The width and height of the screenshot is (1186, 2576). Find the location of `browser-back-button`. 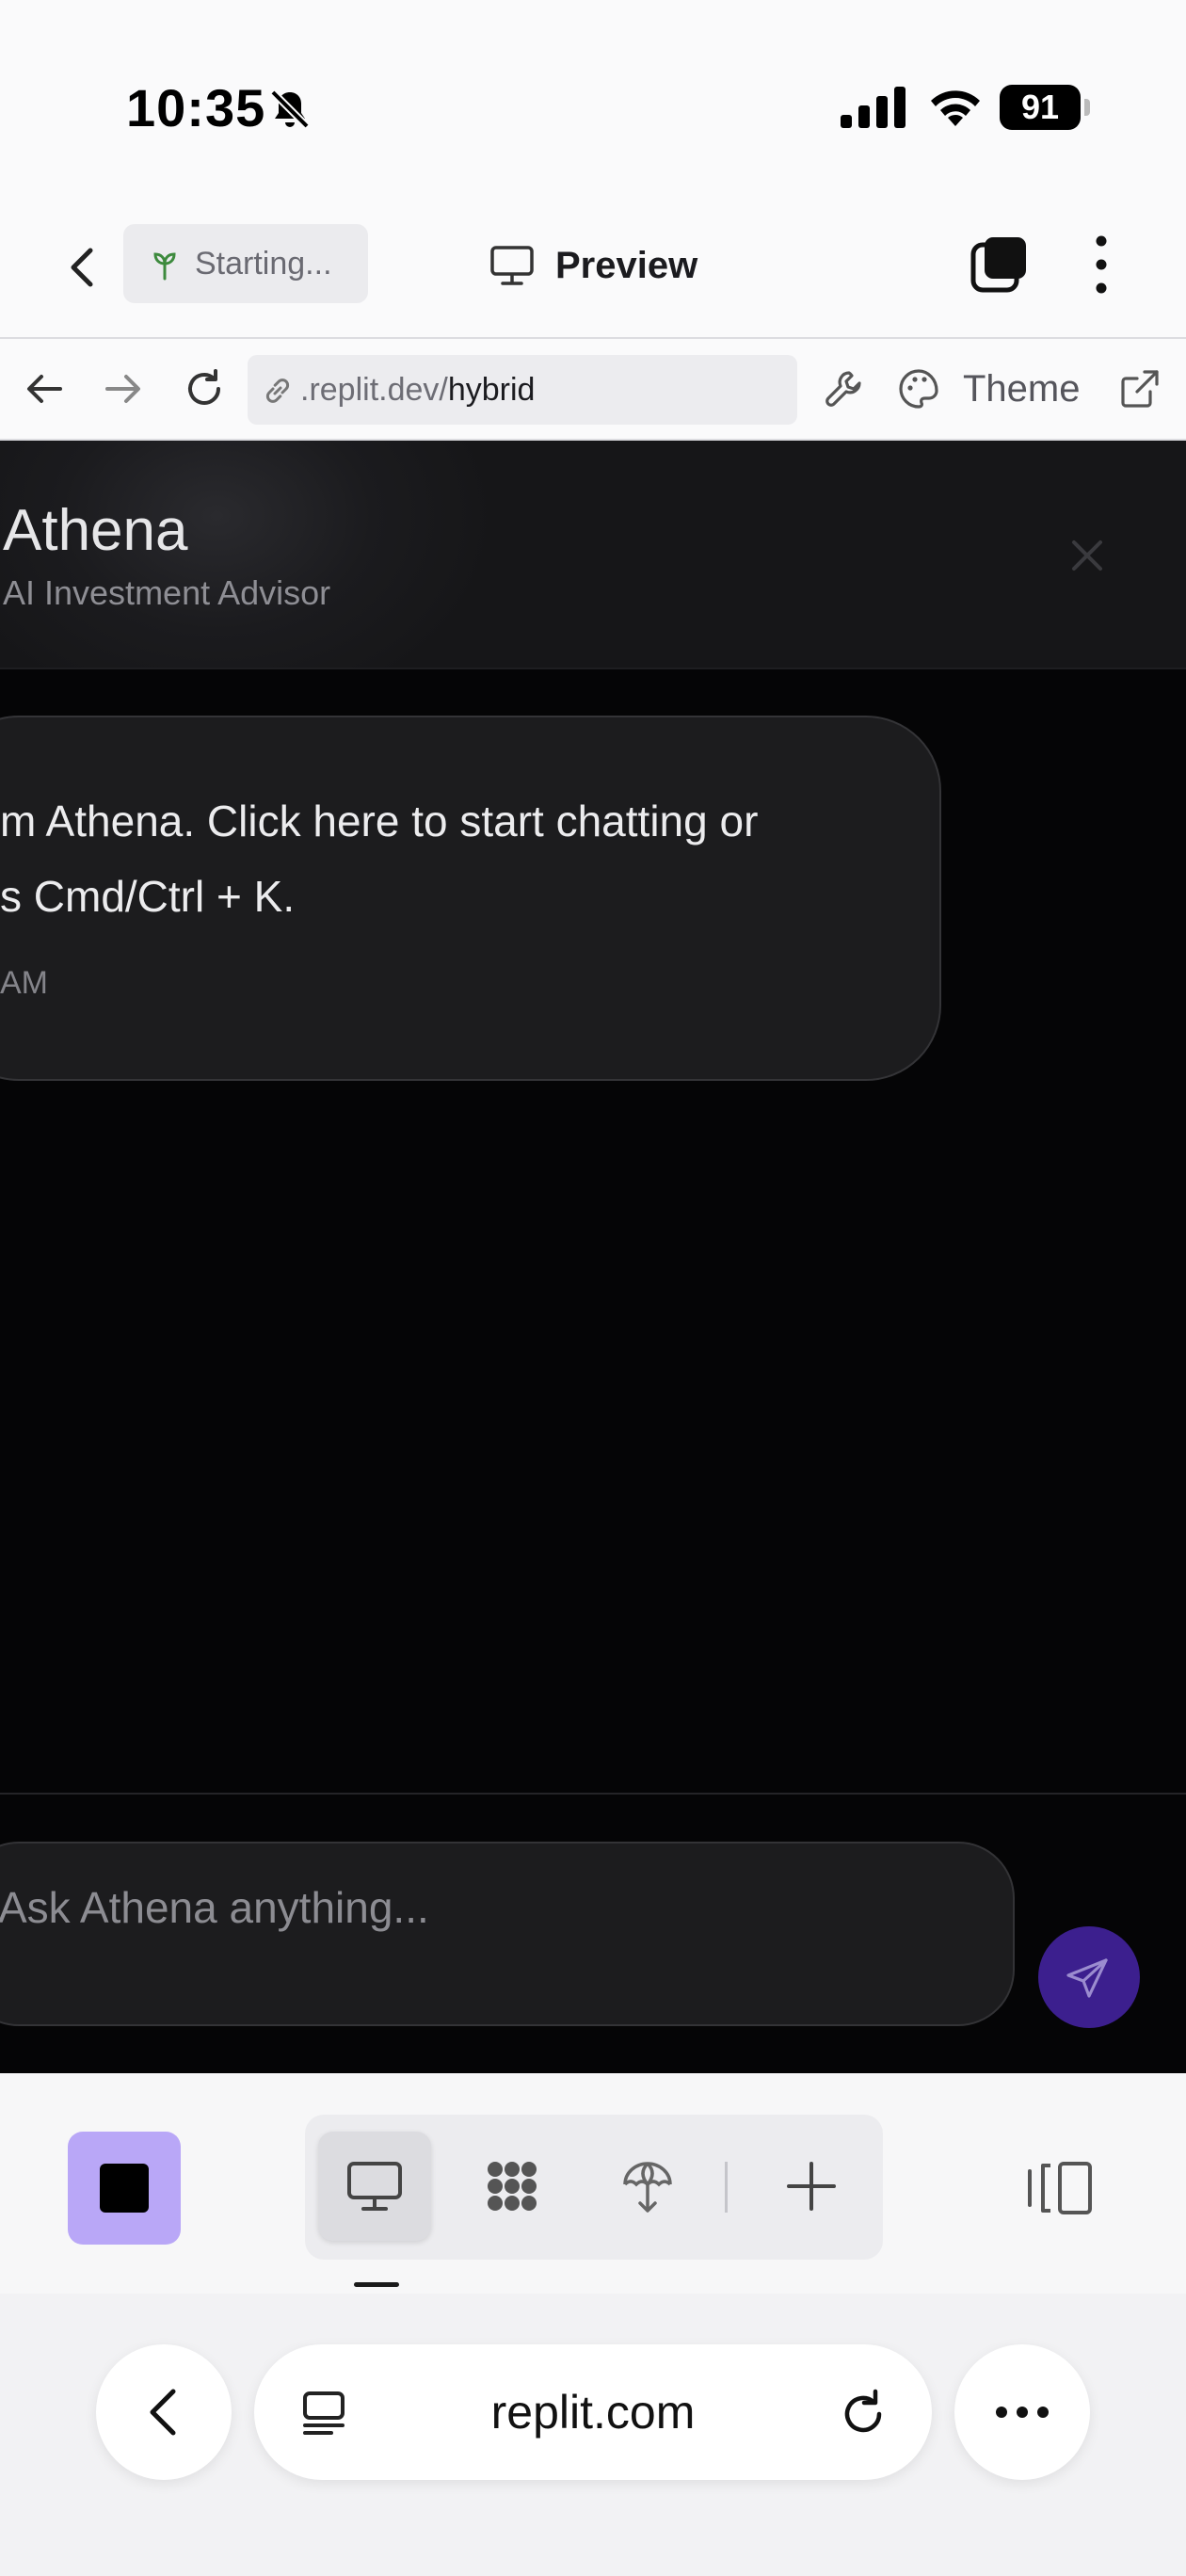

browser-back-button is located at coordinates (164, 2412).